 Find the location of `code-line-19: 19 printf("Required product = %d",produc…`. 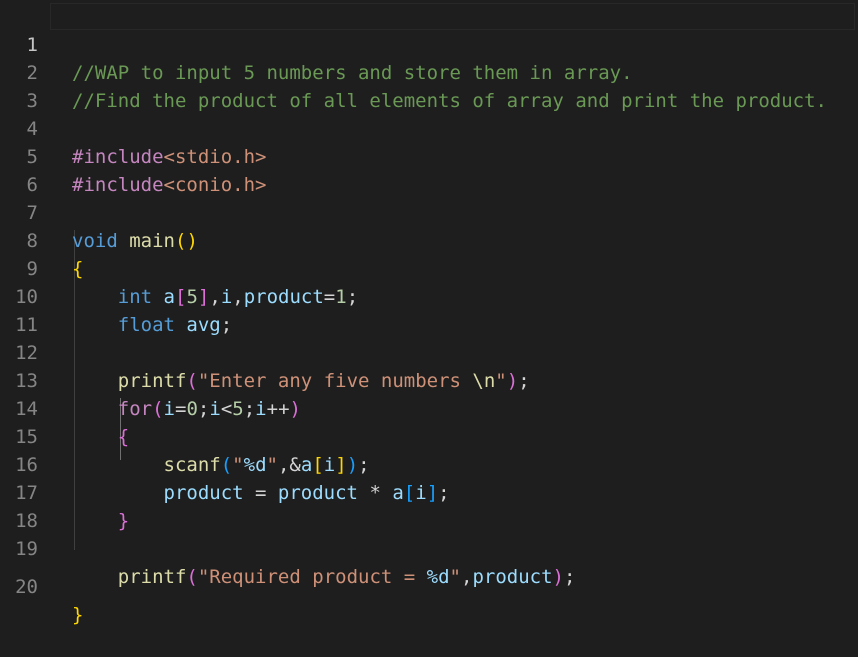

code-line-19: 19 printf("Required product = %d",produc… is located at coordinates (429, 547).